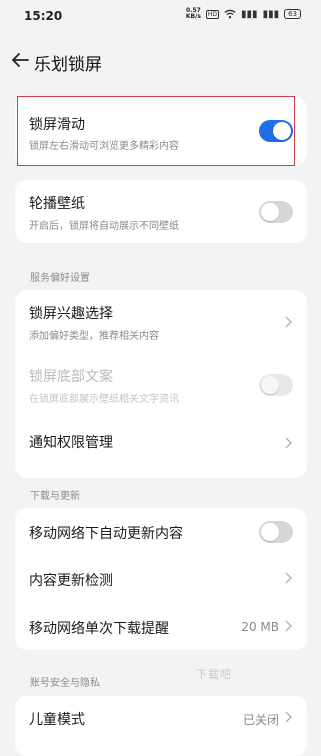 This screenshot has width=321, height=756. I want to click on header: 乐划锁屏, so click(160, 62).